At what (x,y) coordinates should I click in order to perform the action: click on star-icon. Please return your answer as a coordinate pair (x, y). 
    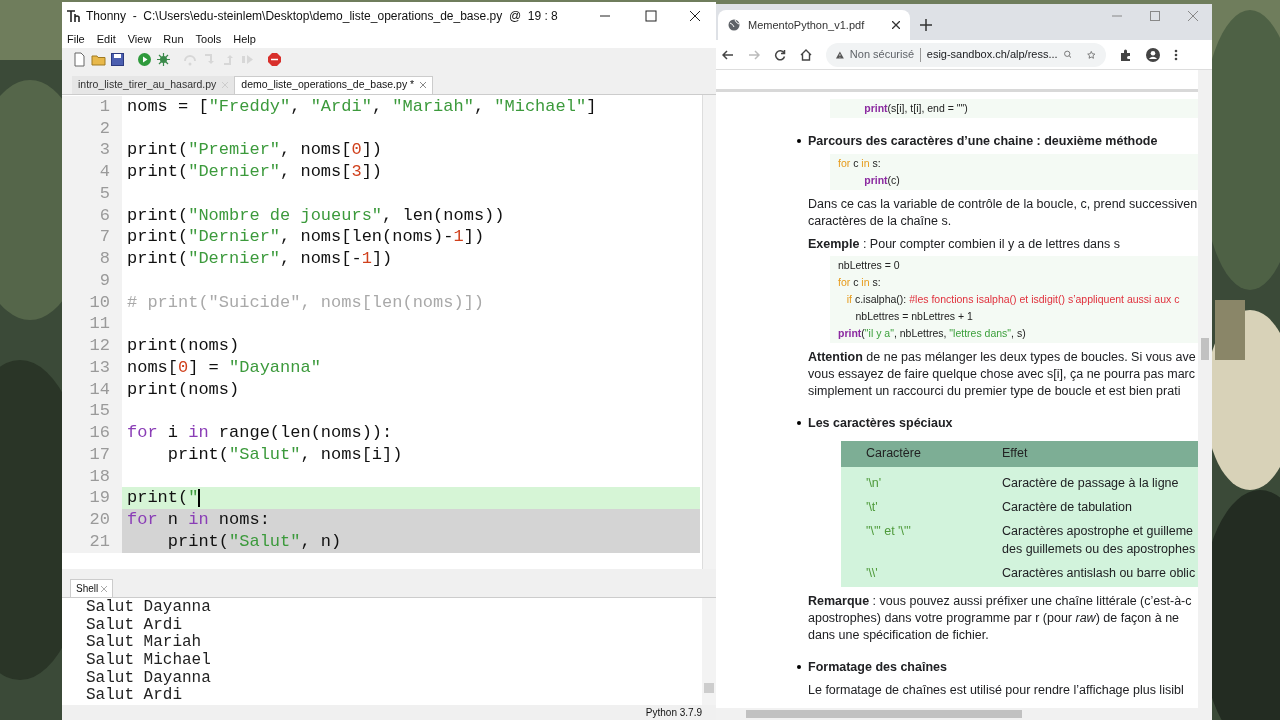
    Looking at the image, I should click on (1091, 54).